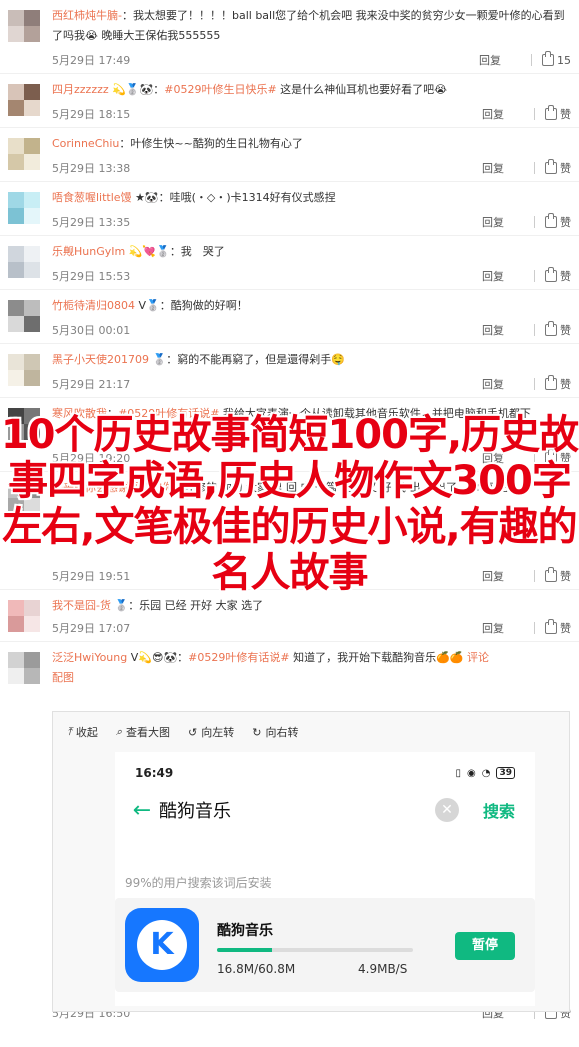  Describe the element at coordinates (91, 168) in the screenshot. I see `comment-time: 5月29日 13:38` at that location.